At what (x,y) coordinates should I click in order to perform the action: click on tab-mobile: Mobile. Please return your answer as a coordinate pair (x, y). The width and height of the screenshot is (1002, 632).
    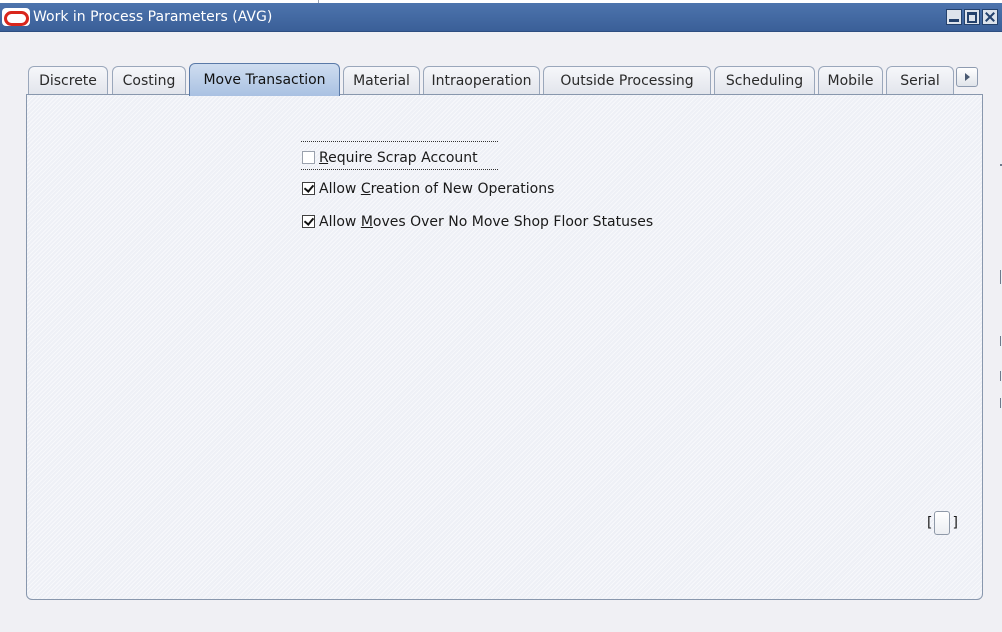
    Looking at the image, I should click on (850, 80).